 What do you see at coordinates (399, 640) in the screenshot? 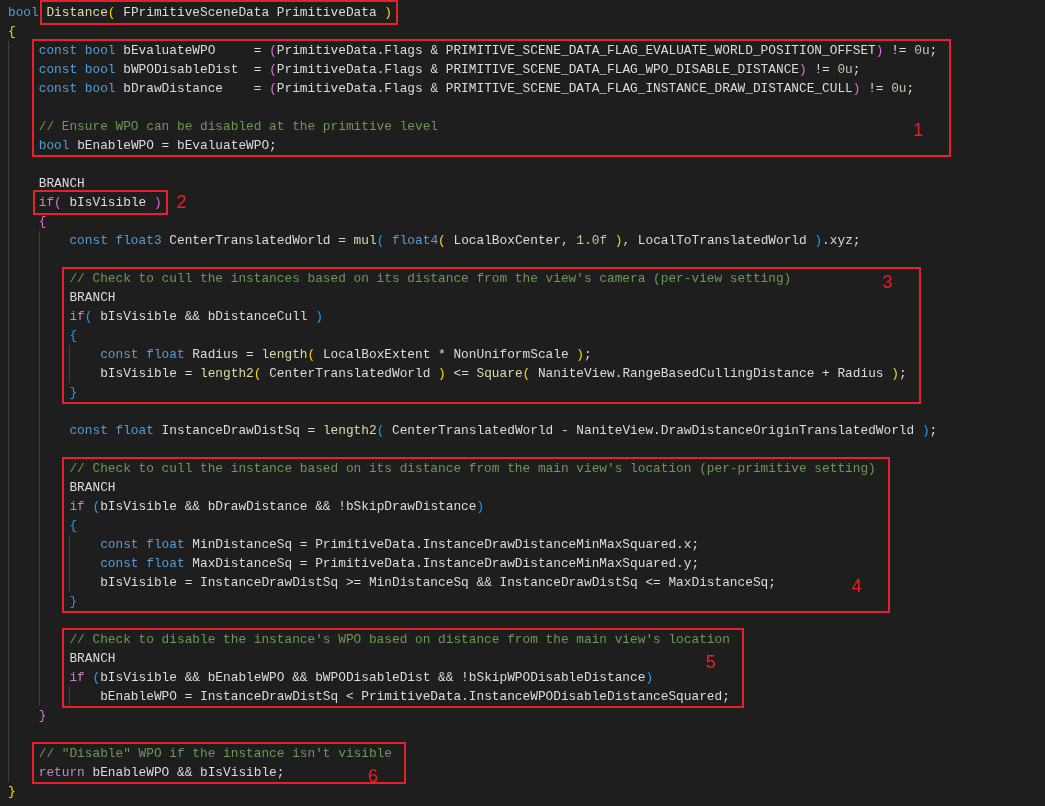
I see `code-line: // Check to disable the instance's WPO based on distance from the main view's location` at bounding box center [399, 640].